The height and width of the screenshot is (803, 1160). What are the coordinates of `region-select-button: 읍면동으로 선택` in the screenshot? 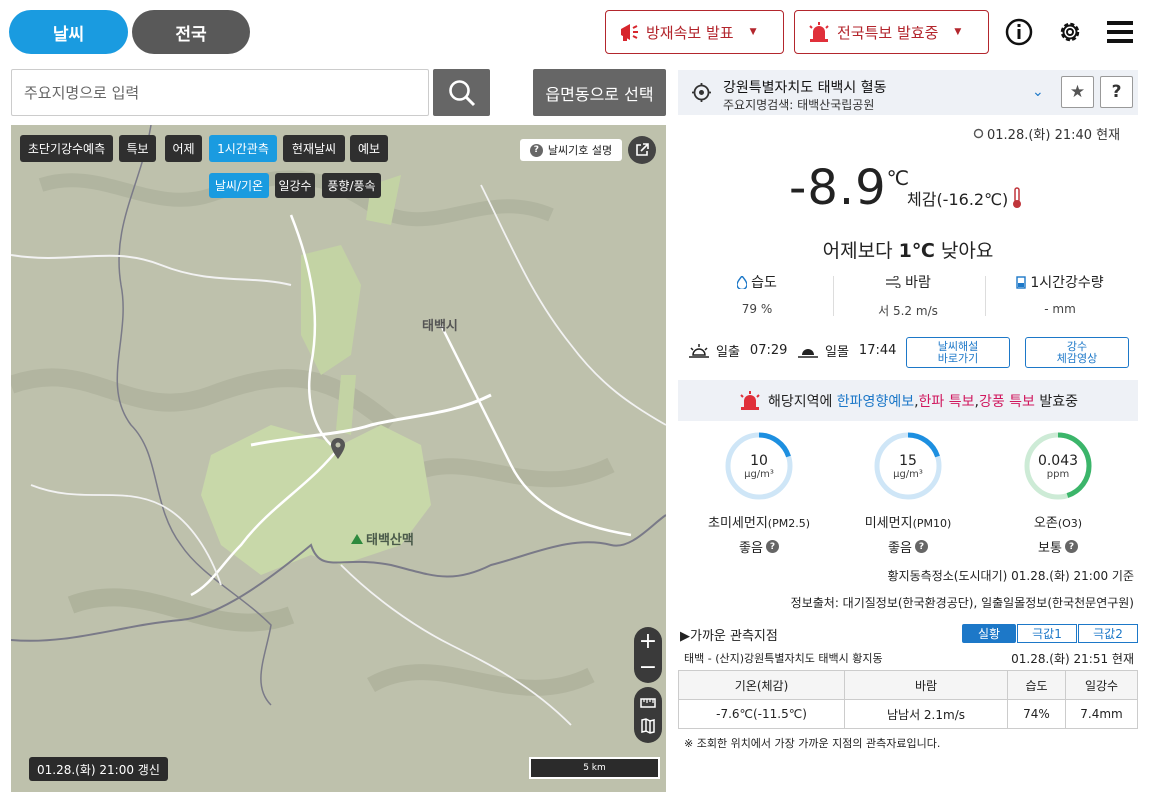 It's located at (599, 92).